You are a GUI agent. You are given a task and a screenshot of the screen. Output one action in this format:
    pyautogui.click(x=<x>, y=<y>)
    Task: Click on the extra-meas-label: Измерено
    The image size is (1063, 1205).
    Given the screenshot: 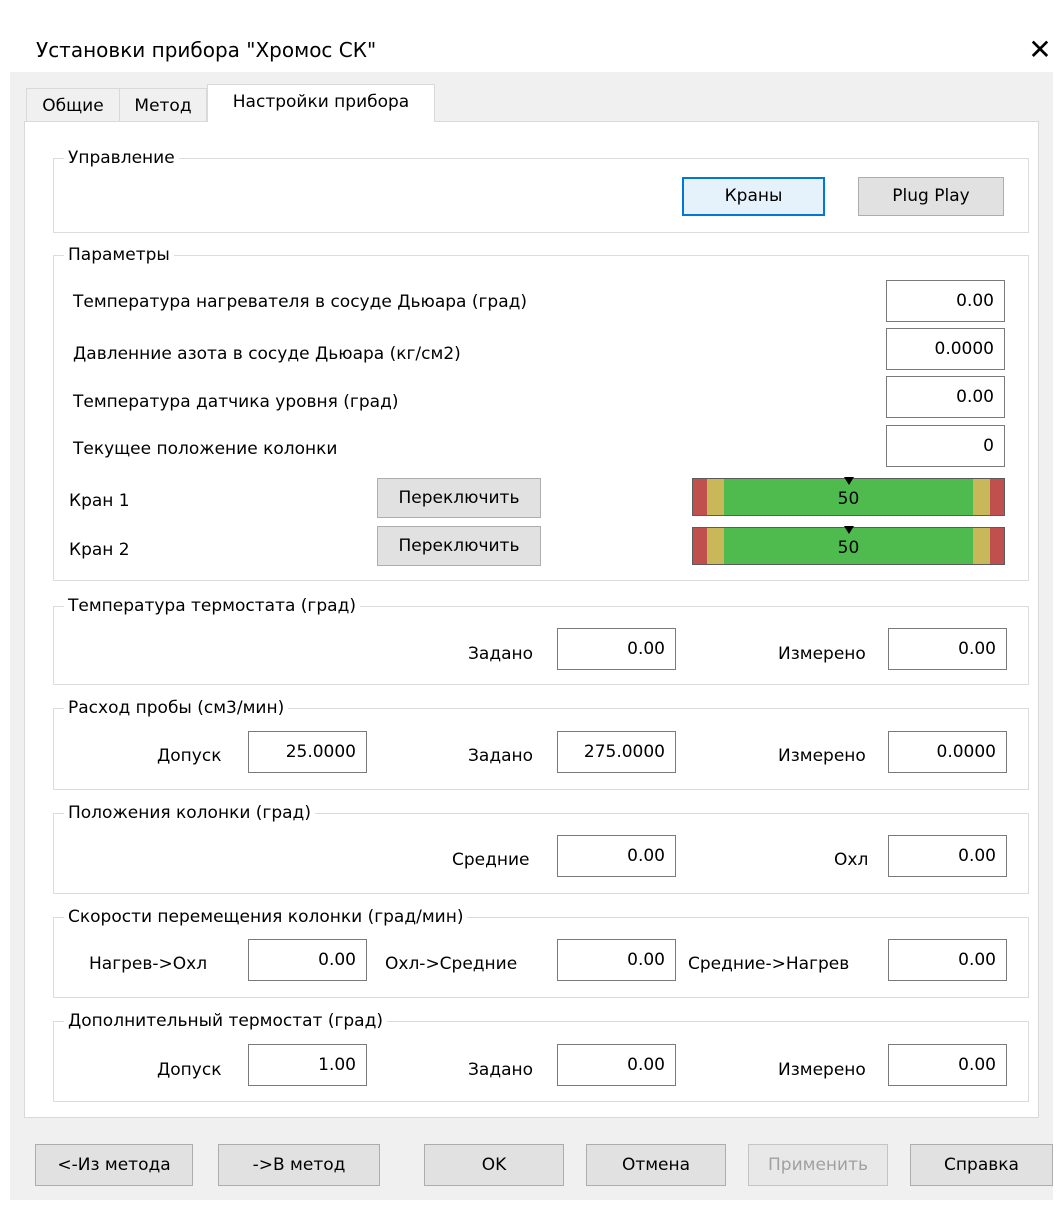 What is the action you would take?
    pyautogui.click(x=822, y=1070)
    